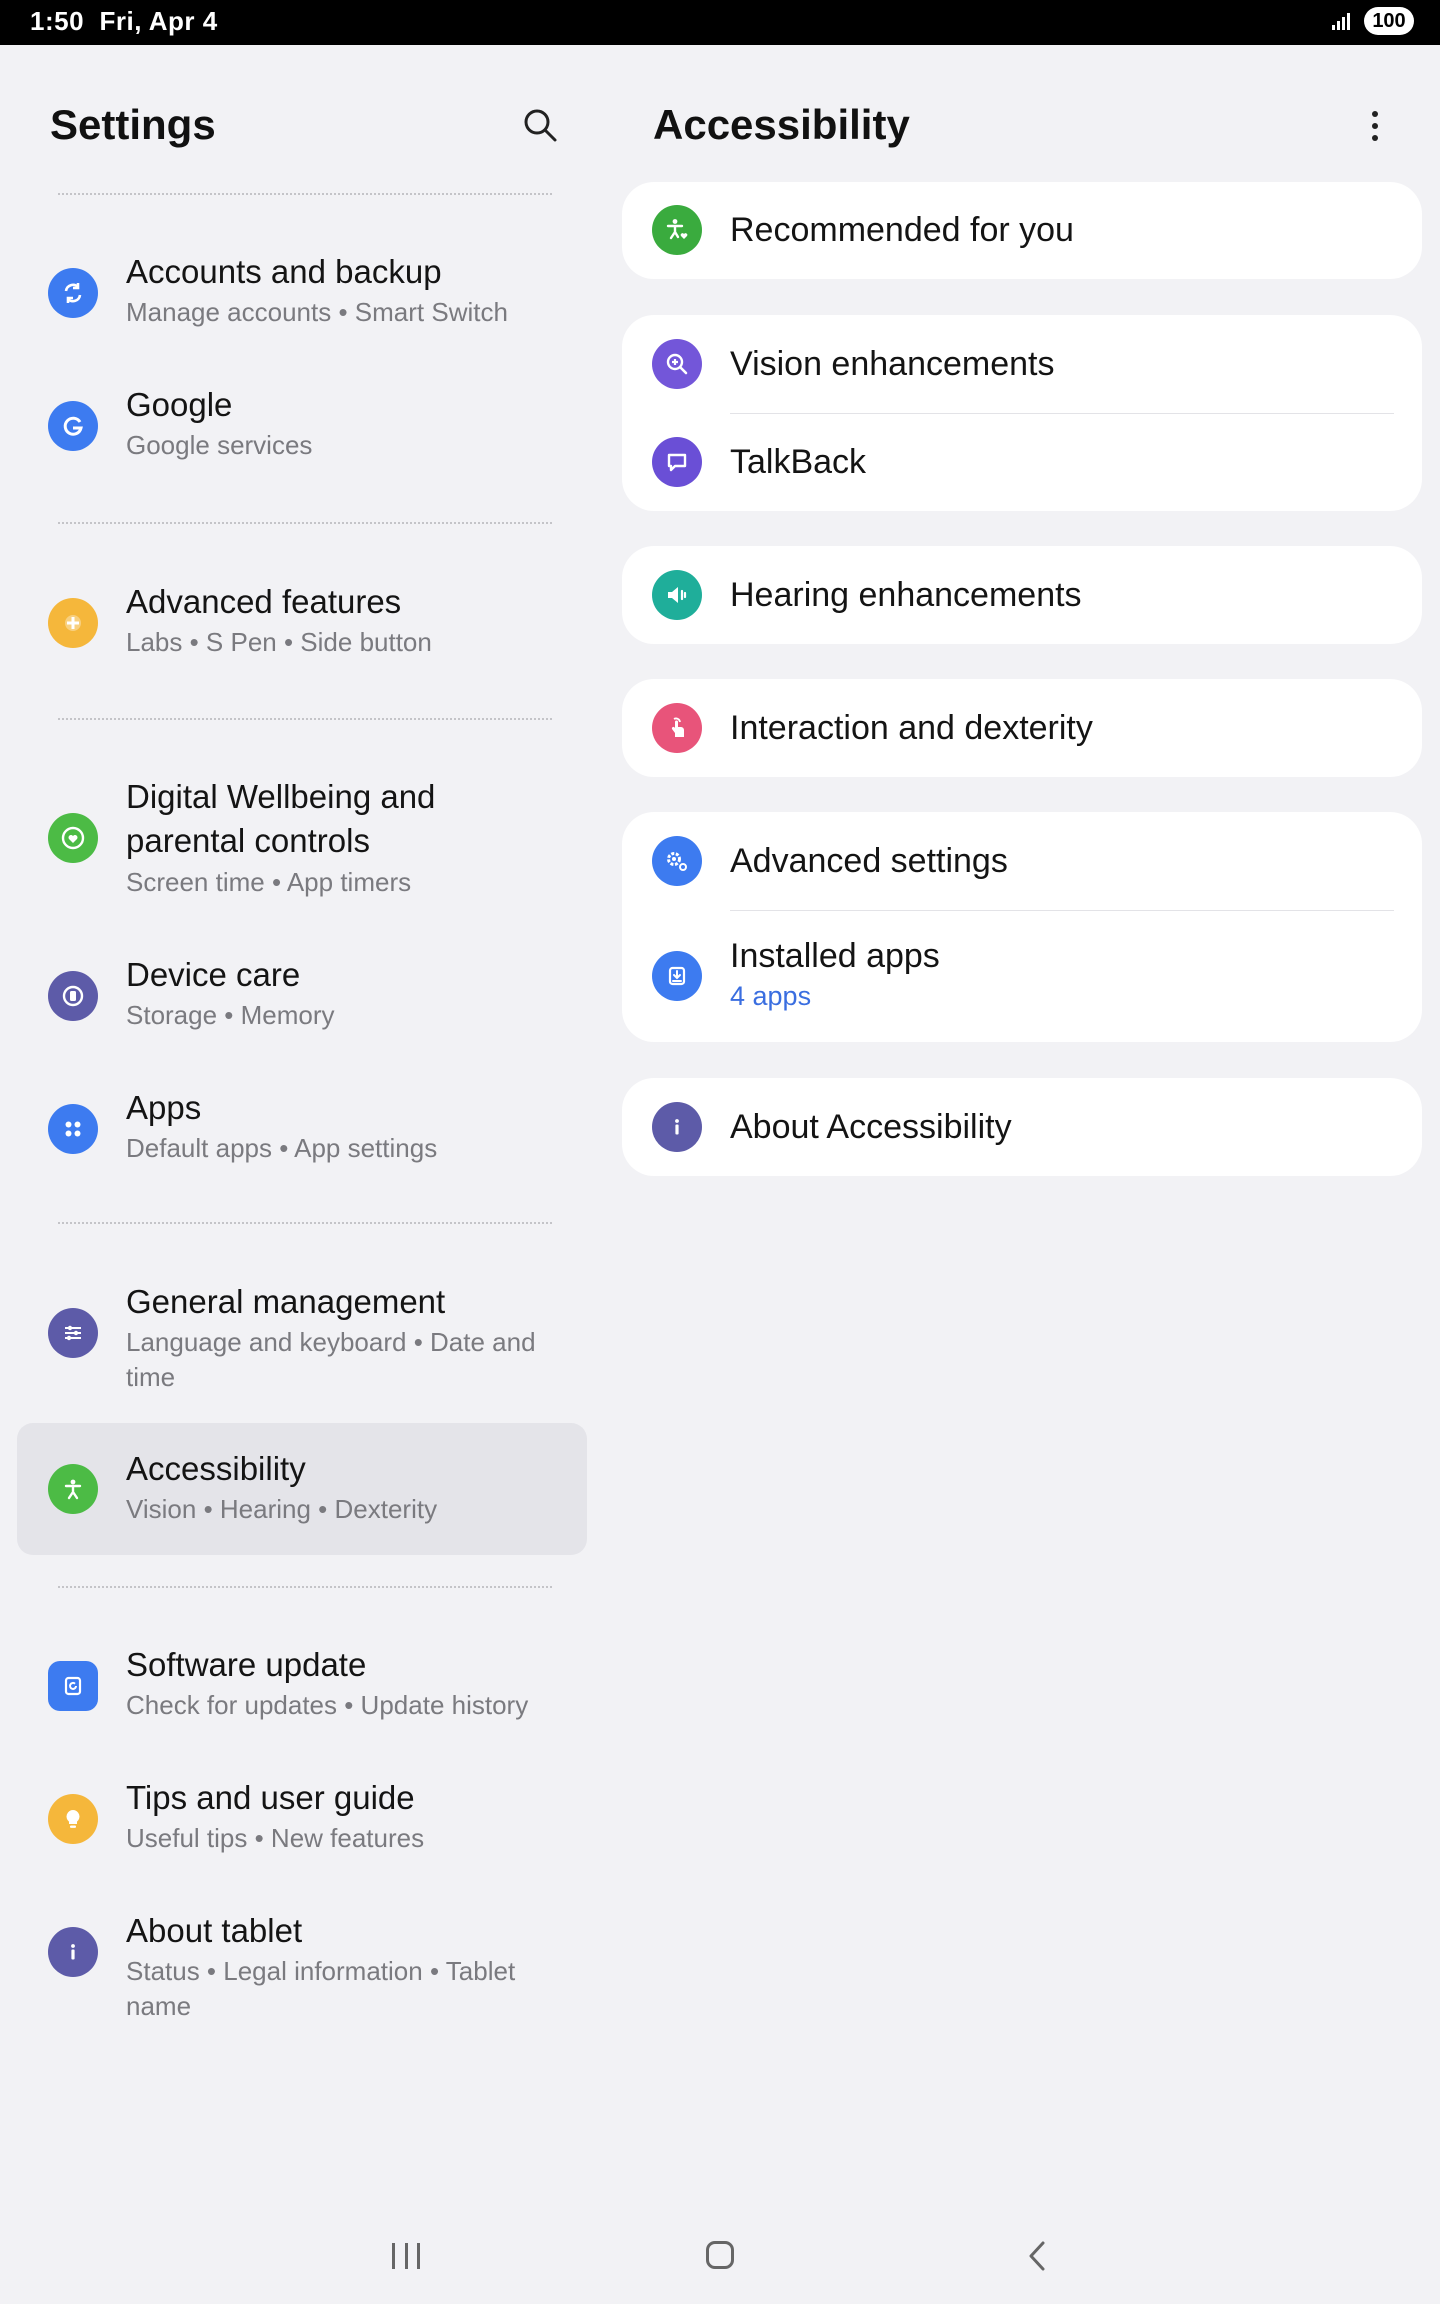 The image size is (1440, 2304). I want to click on menu-item-vision-enhancements: Vision enhancements, so click(1022, 364).